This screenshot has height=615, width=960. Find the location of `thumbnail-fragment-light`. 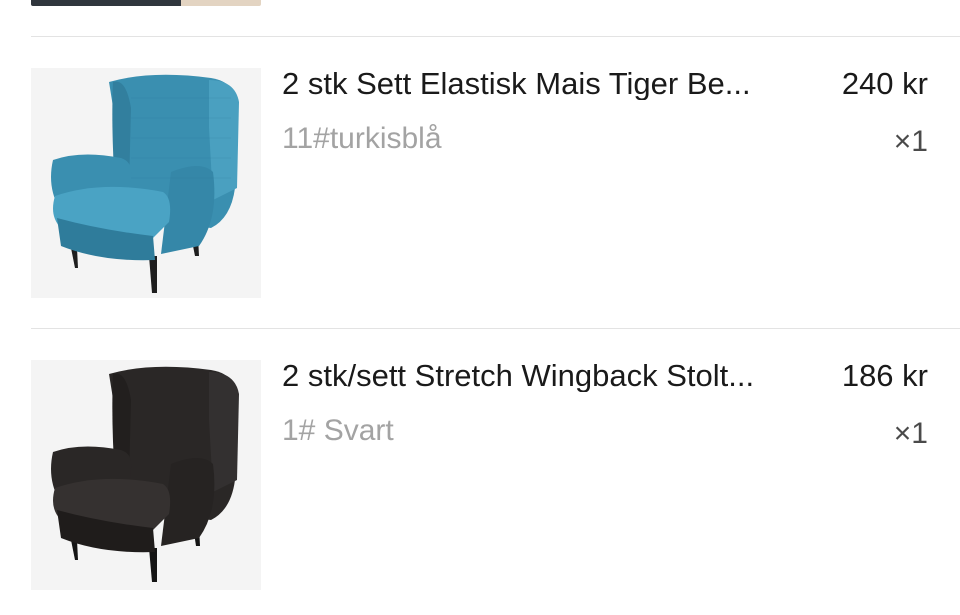

thumbnail-fragment-light is located at coordinates (221, 3).